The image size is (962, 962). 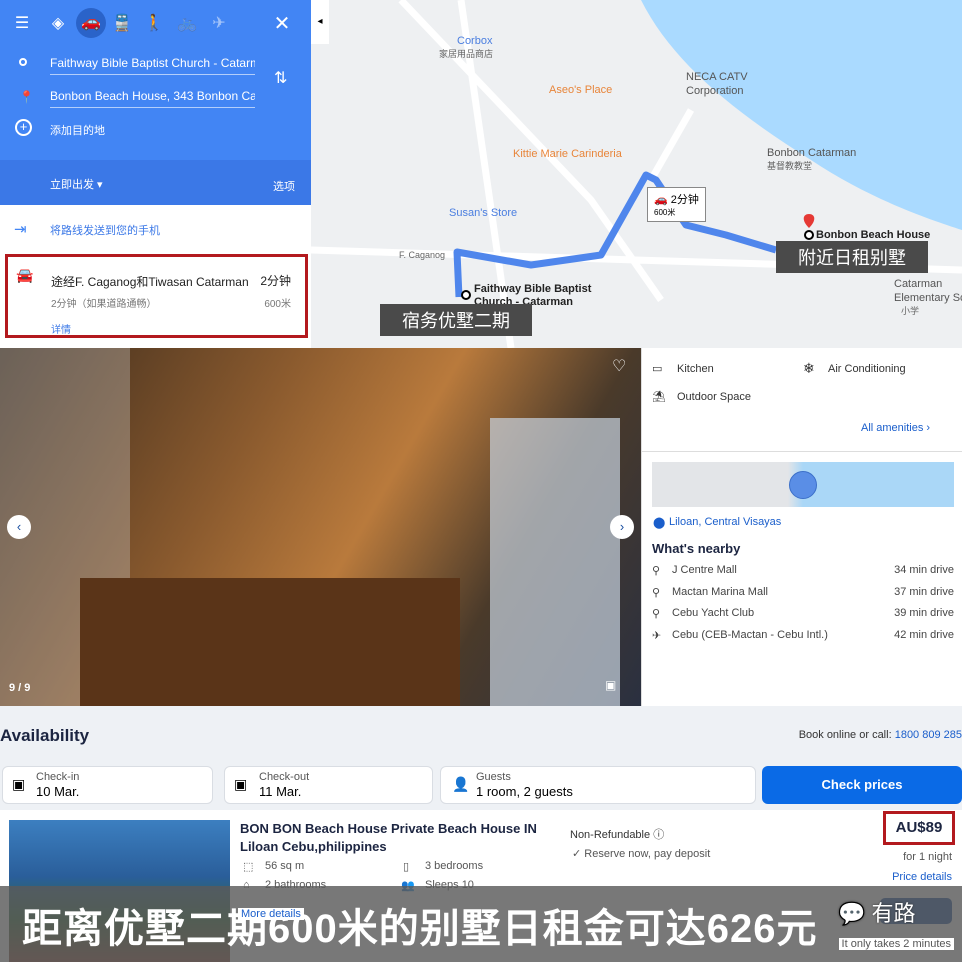 What do you see at coordinates (803, 575) in the screenshot?
I see `nearby-item: ⚲ J Centre Mall 34 min drive` at bounding box center [803, 575].